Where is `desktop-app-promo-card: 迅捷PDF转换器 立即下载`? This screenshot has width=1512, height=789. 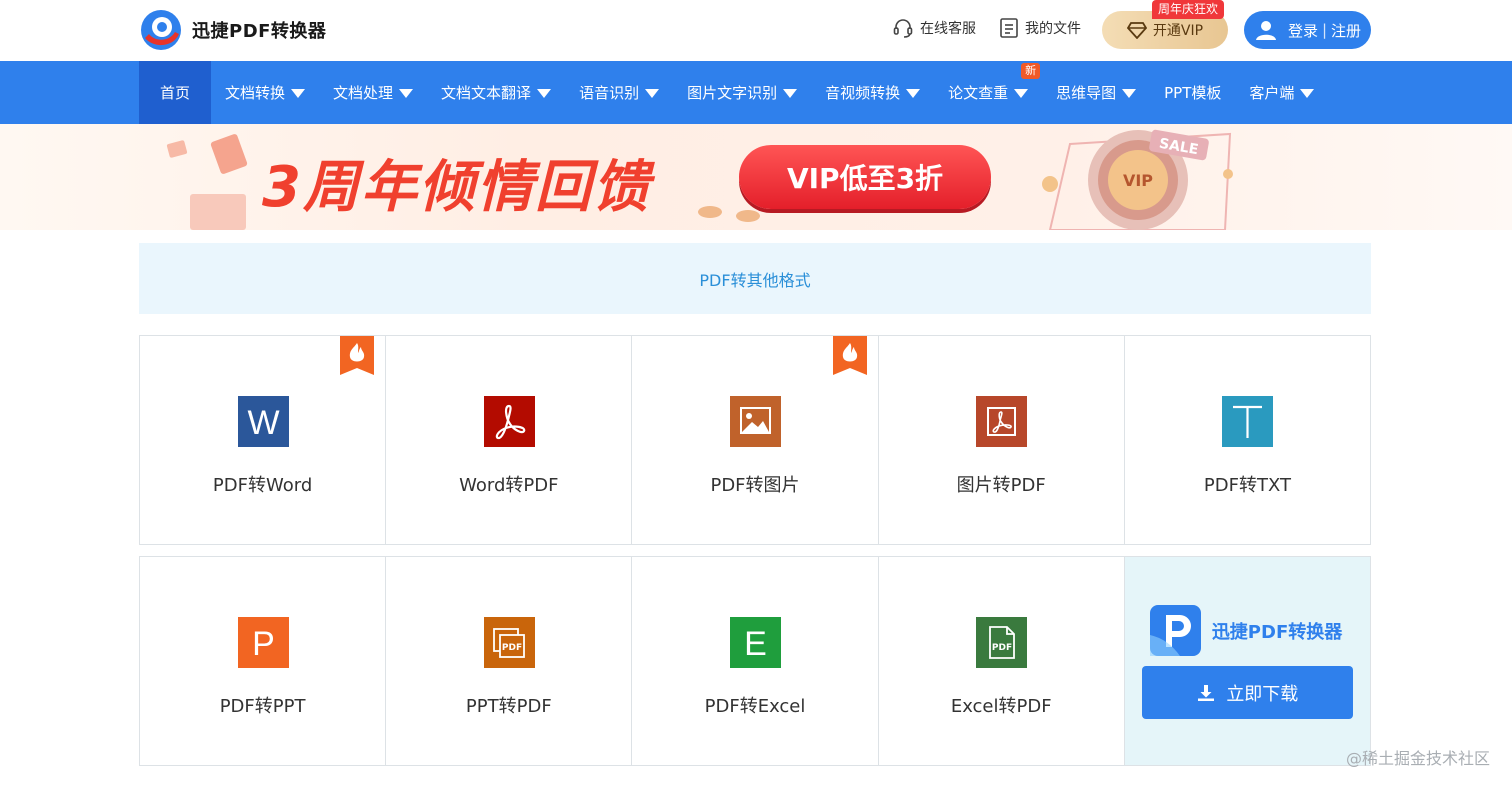
desktop-app-promo-card: 迅捷PDF转换器 立即下载 is located at coordinates (1247, 661).